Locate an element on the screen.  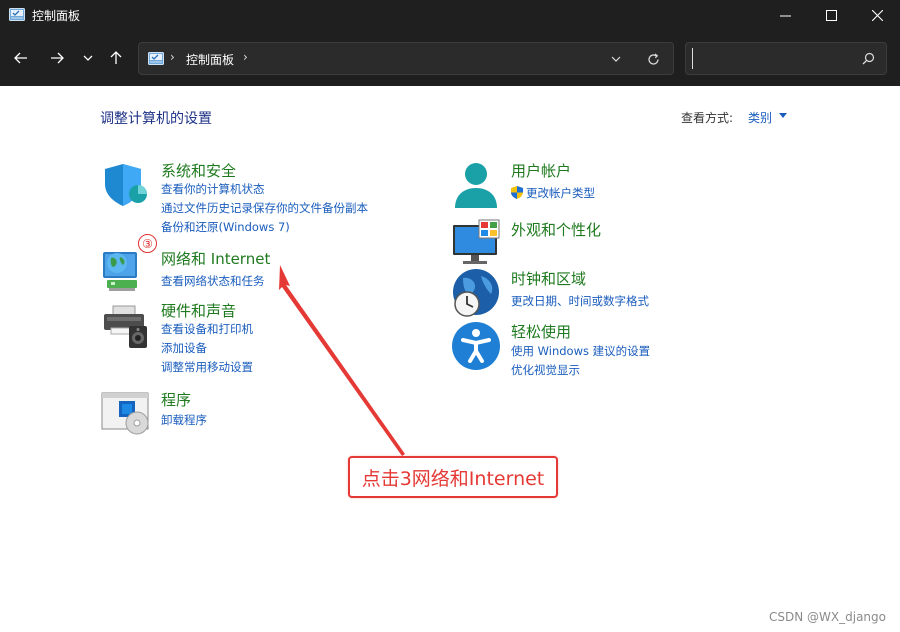
forward-button is located at coordinates (57, 58).